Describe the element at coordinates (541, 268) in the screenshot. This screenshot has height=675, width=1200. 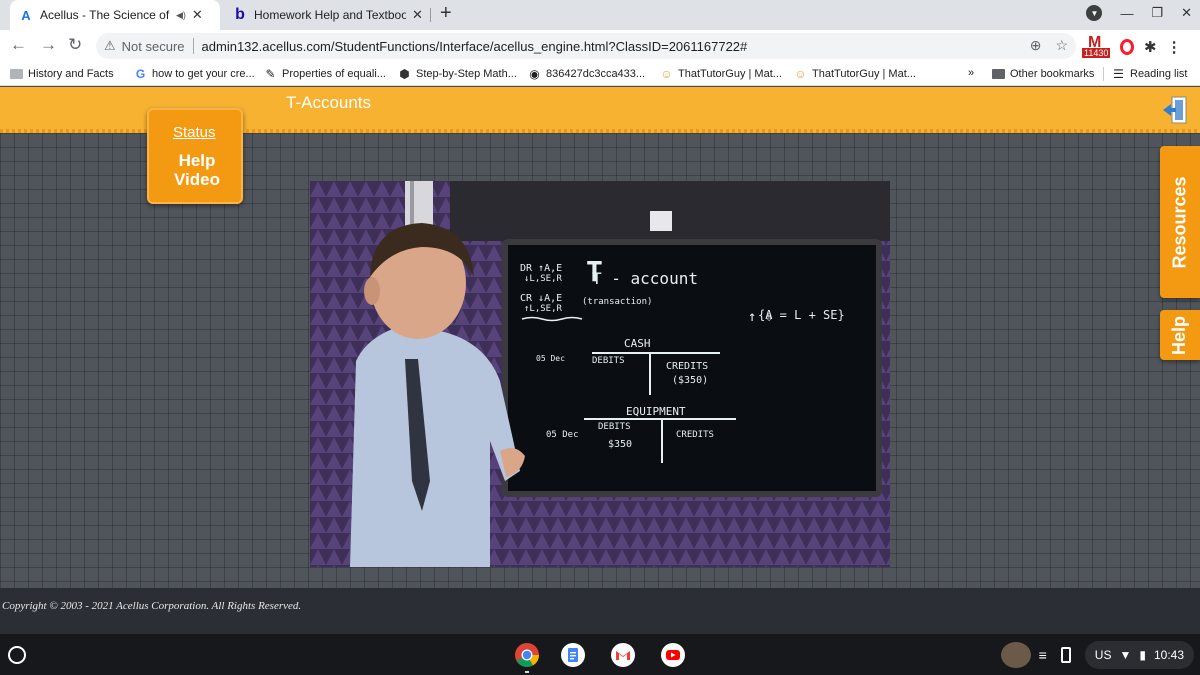
I see `board-dr-line: DR ↑A,E` at that location.